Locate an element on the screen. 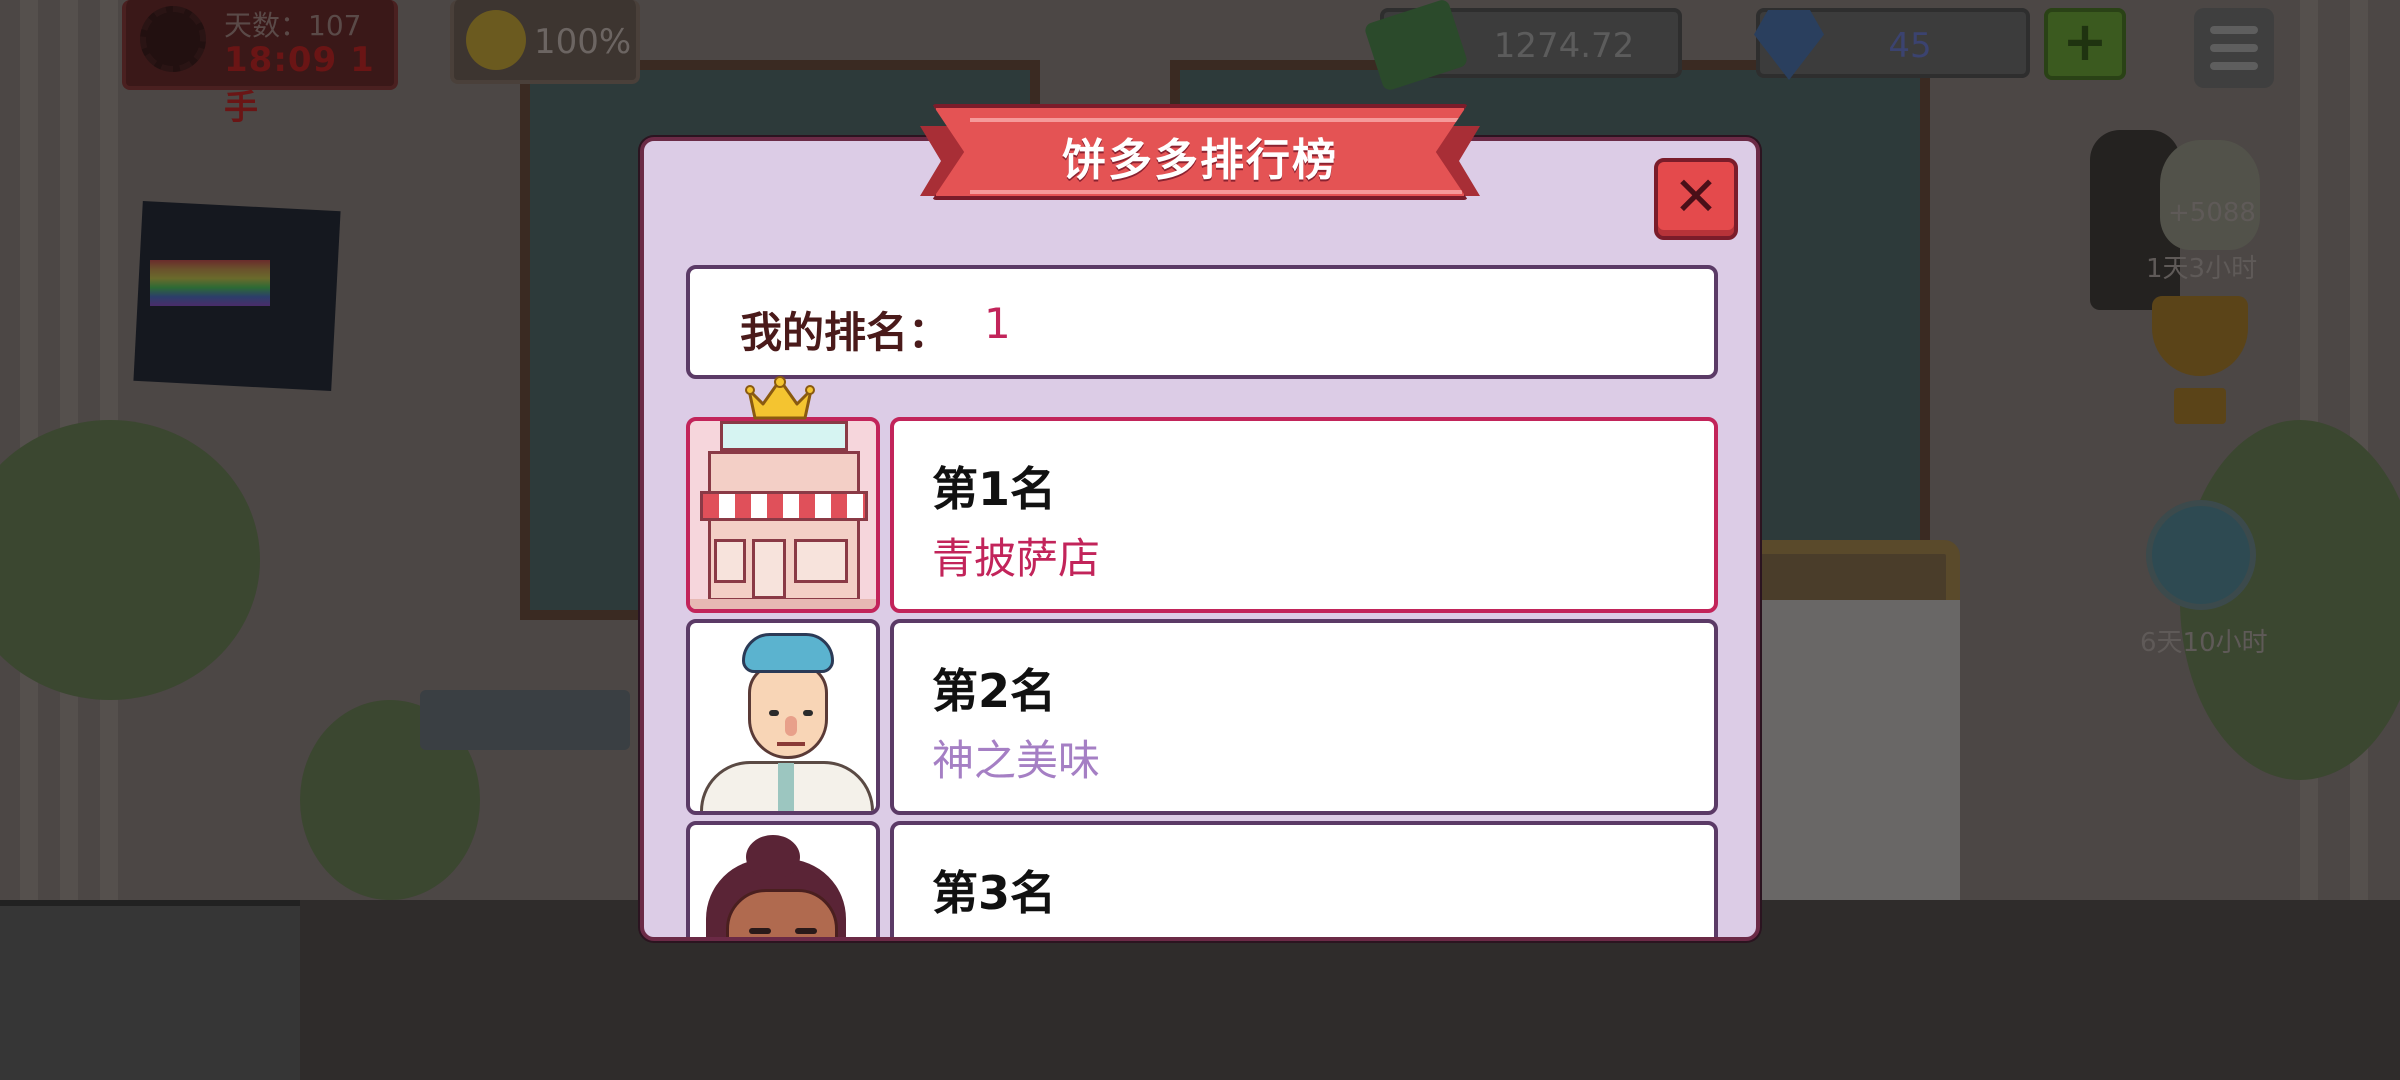 Image resolution: width=2400 pixels, height=1080 pixels. close-icon: ✕ is located at coordinates (1696, 196).